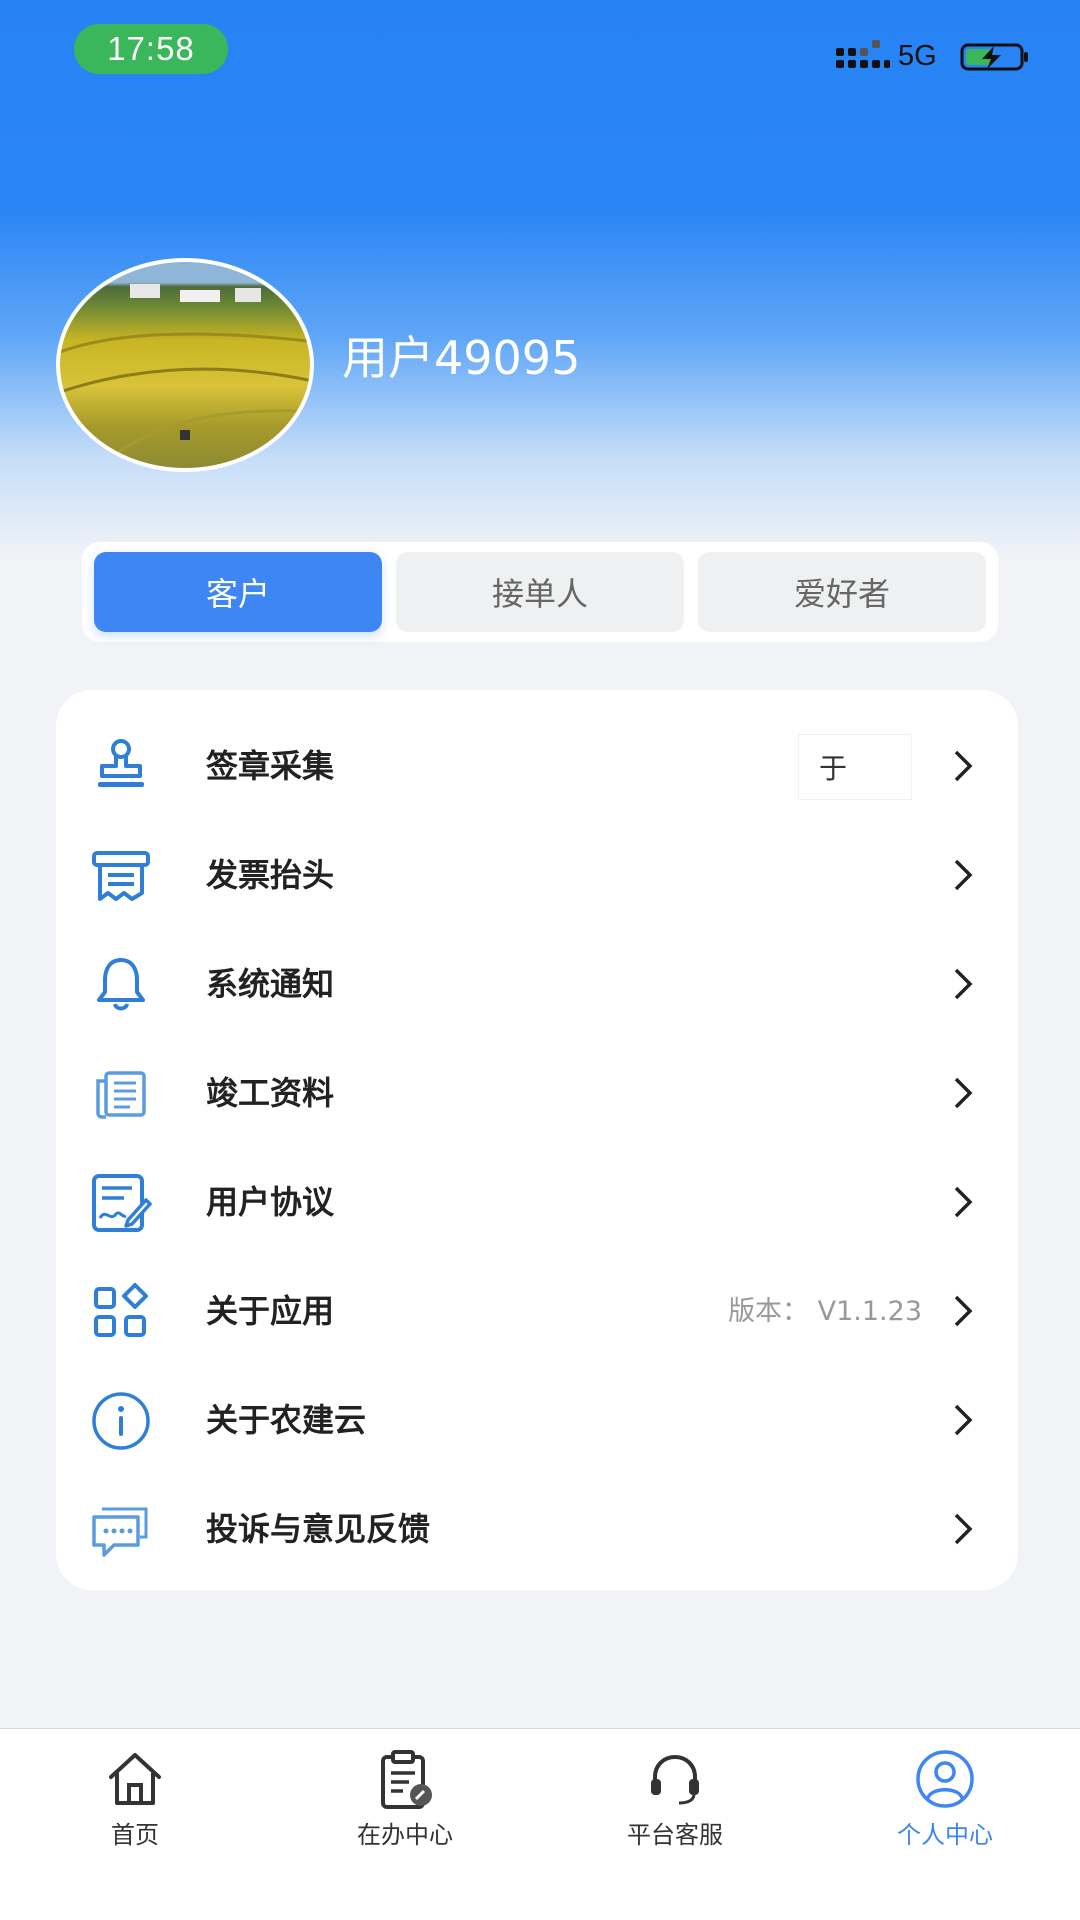  I want to click on menu-item-invoice: 发票抬头, so click(537, 875).